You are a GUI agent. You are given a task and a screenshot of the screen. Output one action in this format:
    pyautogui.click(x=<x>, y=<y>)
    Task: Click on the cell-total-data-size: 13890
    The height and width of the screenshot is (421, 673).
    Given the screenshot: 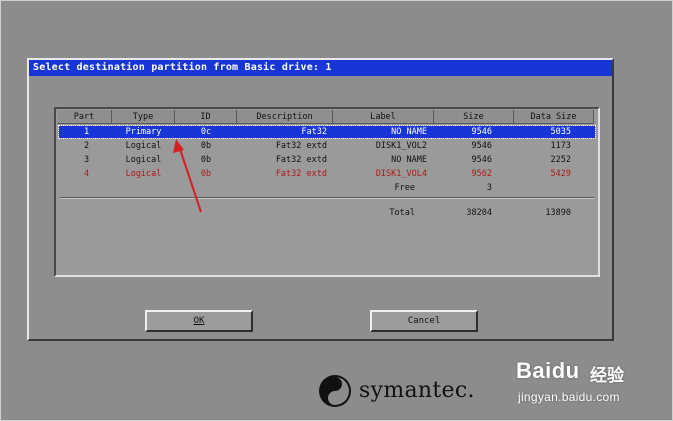 What is the action you would take?
    pyautogui.click(x=558, y=213)
    